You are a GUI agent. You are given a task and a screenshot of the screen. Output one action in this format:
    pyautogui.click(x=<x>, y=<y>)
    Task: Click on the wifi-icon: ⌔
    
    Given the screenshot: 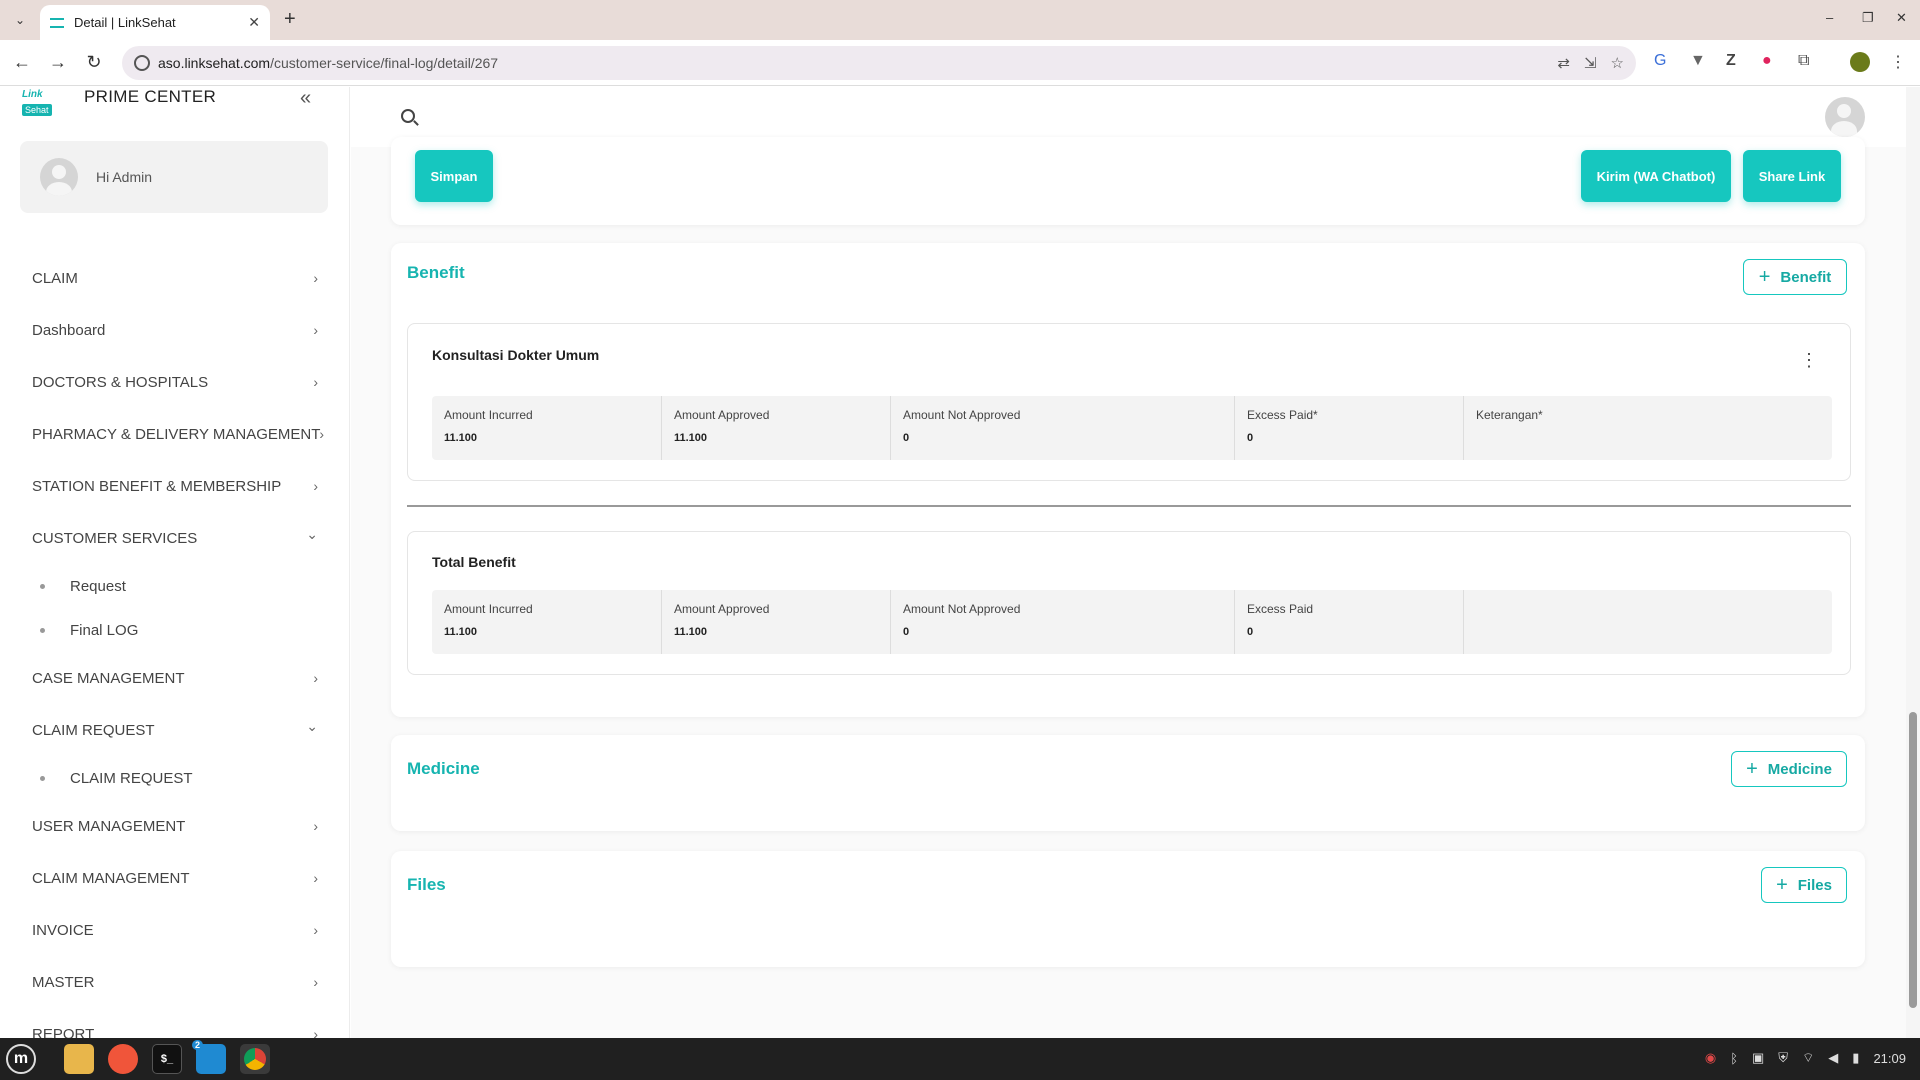 What is the action you would take?
    pyautogui.click(x=1808, y=1058)
    